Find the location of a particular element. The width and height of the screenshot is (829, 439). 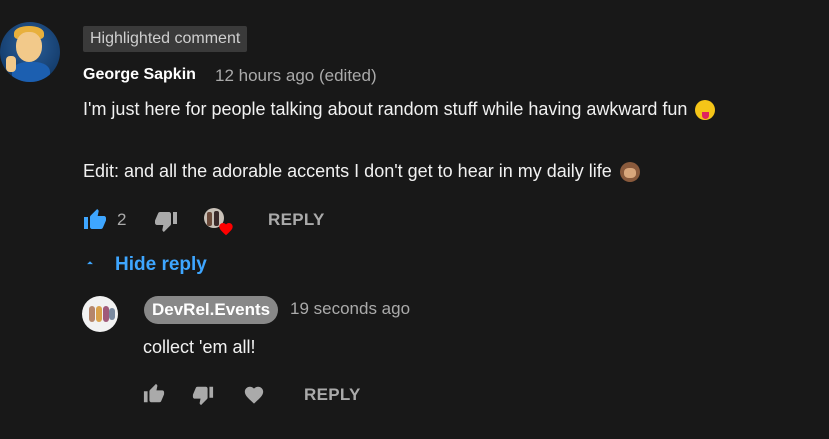

comment-author-name: George Sapkin is located at coordinates (139, 75).